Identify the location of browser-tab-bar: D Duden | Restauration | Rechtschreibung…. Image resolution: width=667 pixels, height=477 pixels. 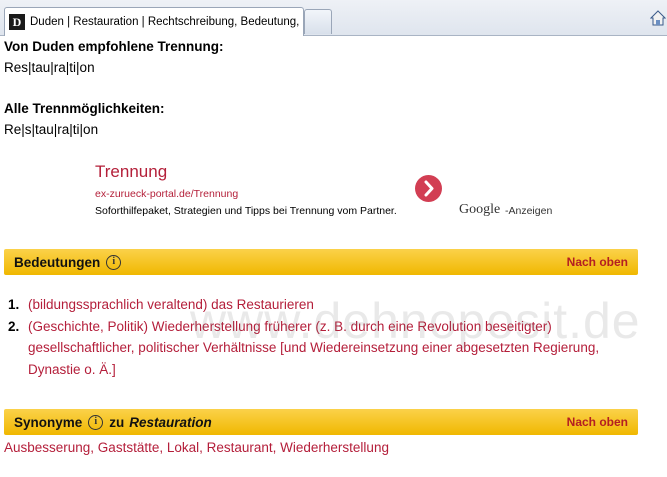
(333, 18).